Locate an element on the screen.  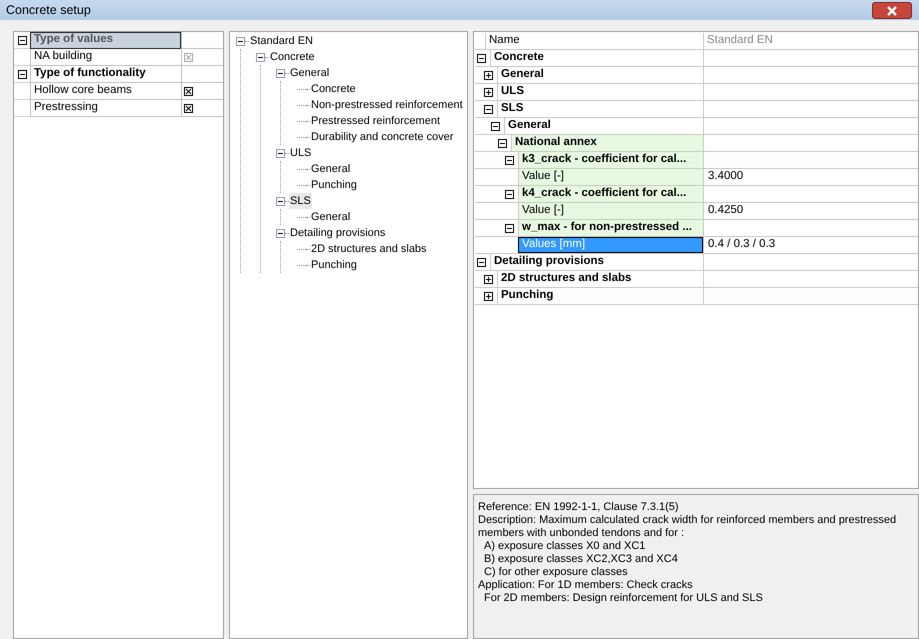
group-label: Punching is located at coordinates (600, 296).